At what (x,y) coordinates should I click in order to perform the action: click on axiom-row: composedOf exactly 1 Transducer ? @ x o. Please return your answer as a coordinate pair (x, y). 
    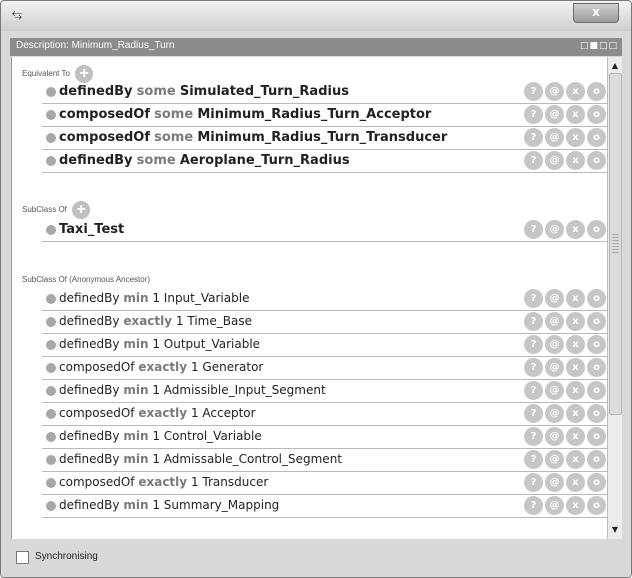
    Looking at the image, I should click on (325, 483).